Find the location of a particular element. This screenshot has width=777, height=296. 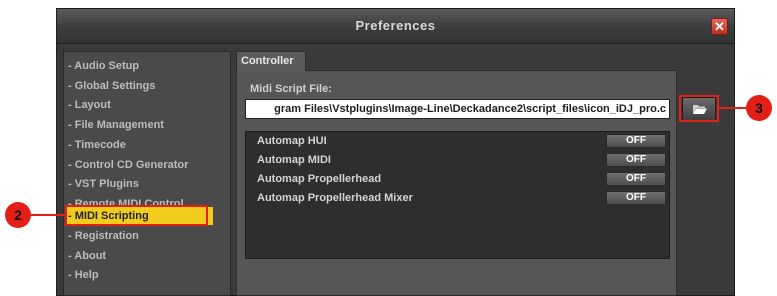

sidebar-item-timecode: - Timecode is located at coordinates (97, 145).